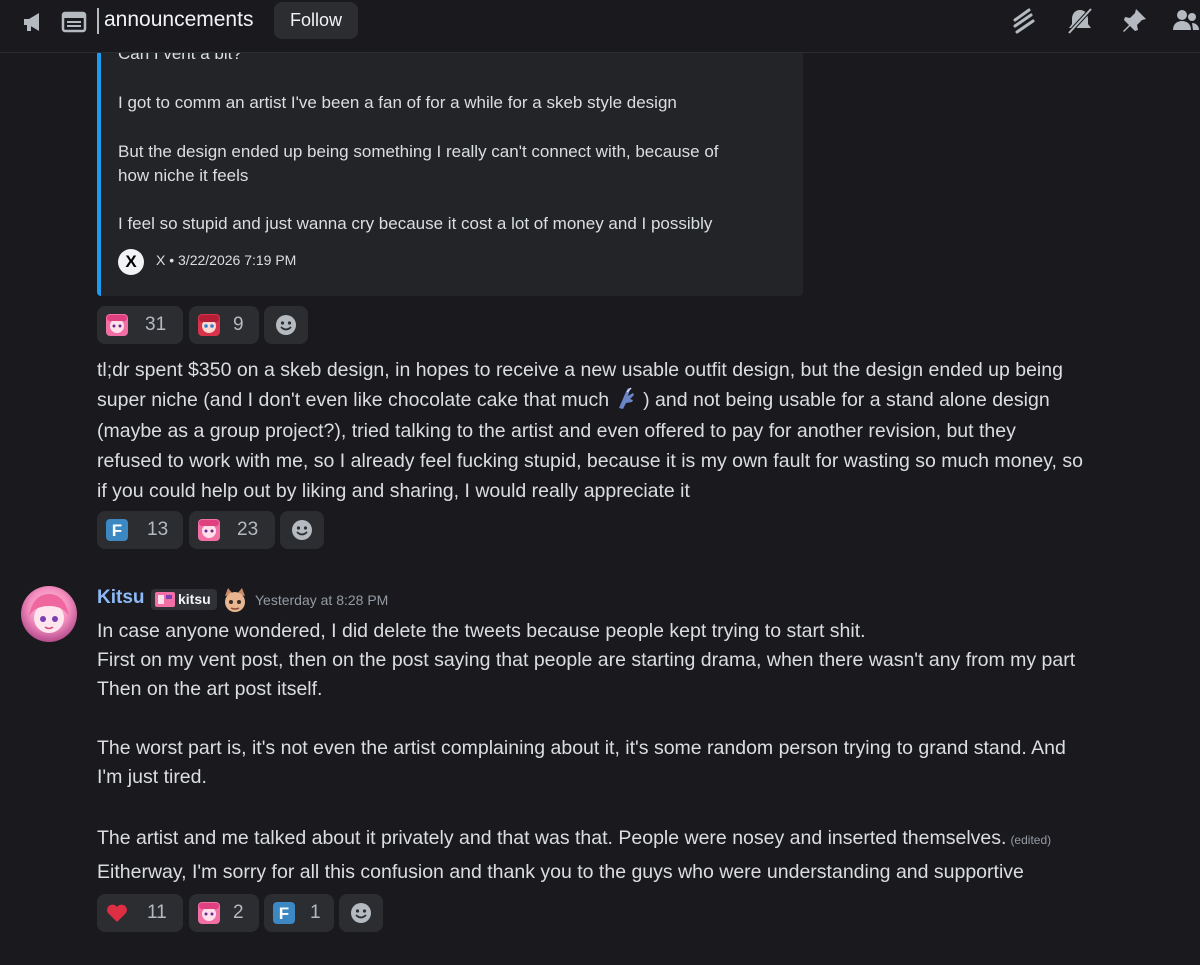  What do you see at coordinates (232, 530) in the screenshot?
I see `reaction-button: 23` at bounding box center [232, 530].